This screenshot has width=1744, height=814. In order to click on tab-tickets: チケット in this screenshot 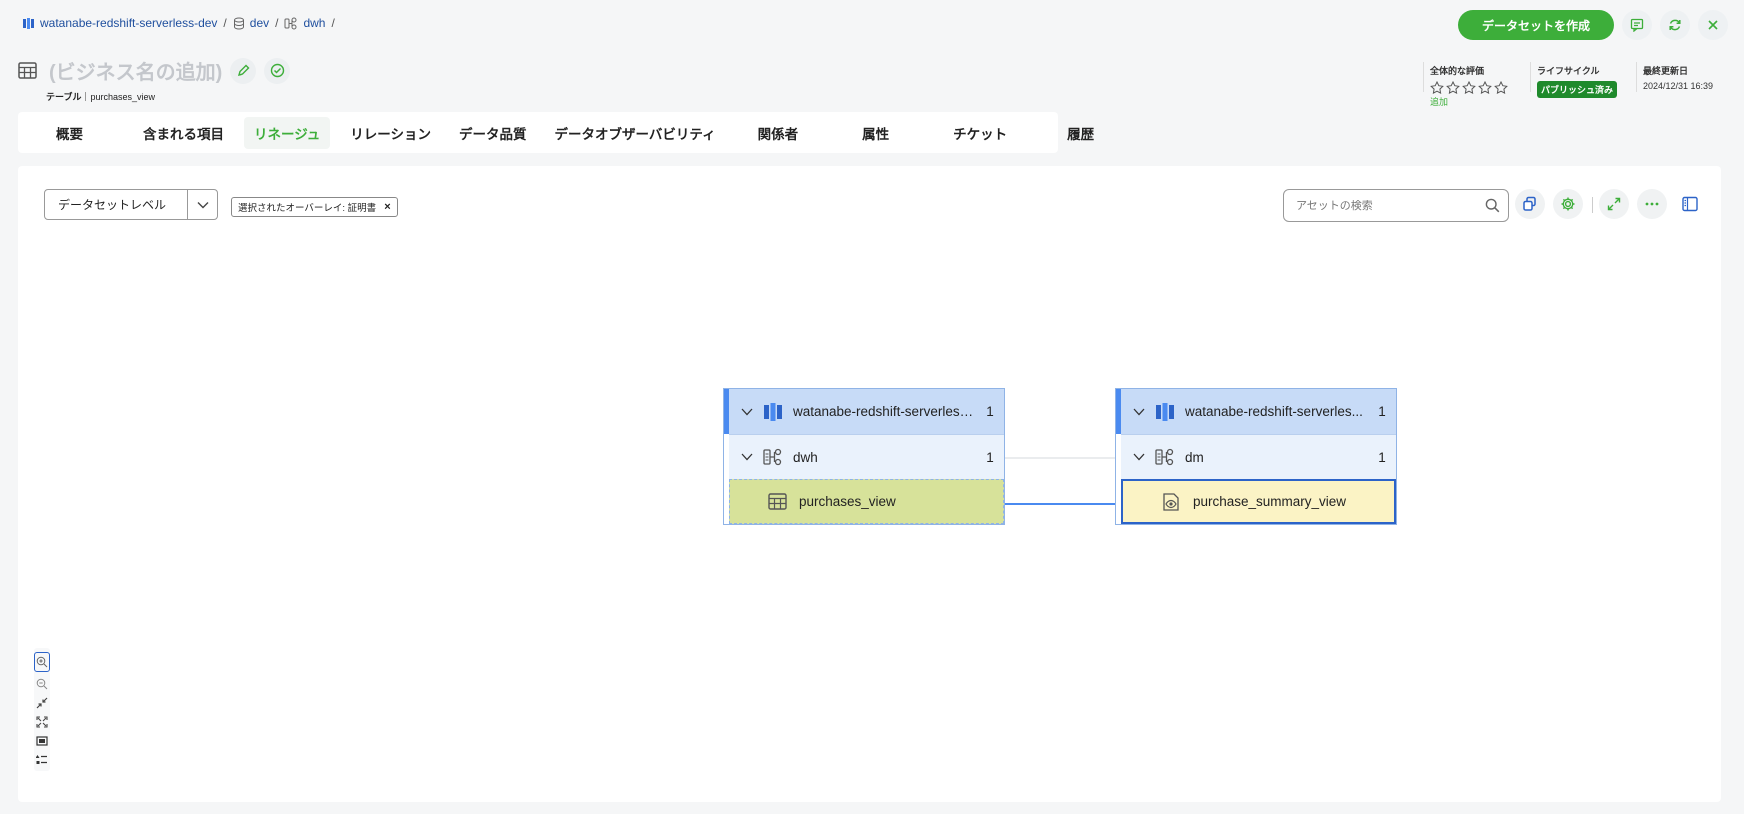, I will do `click(980, 133)`.